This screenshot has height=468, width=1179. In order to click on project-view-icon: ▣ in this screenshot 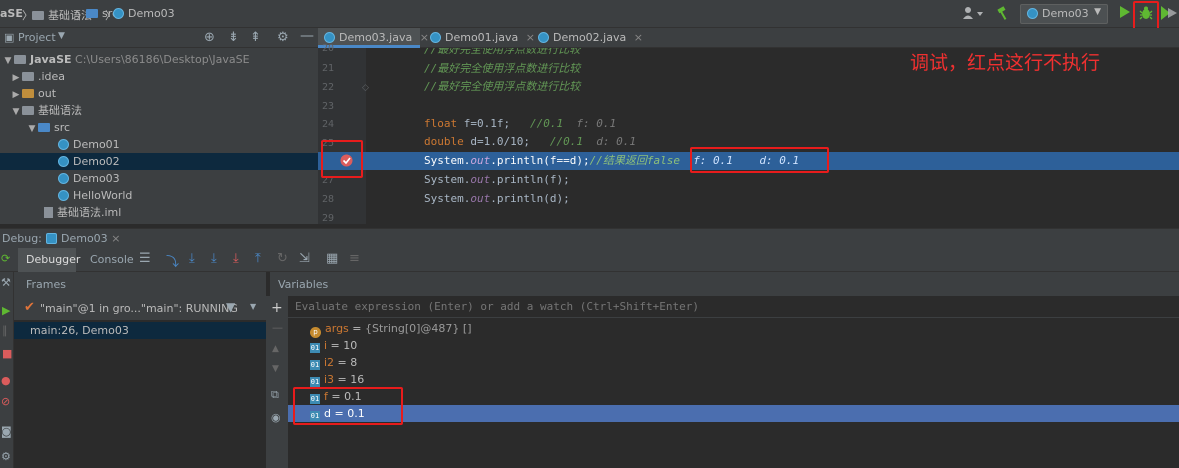, I will do `click(9, 37)`.